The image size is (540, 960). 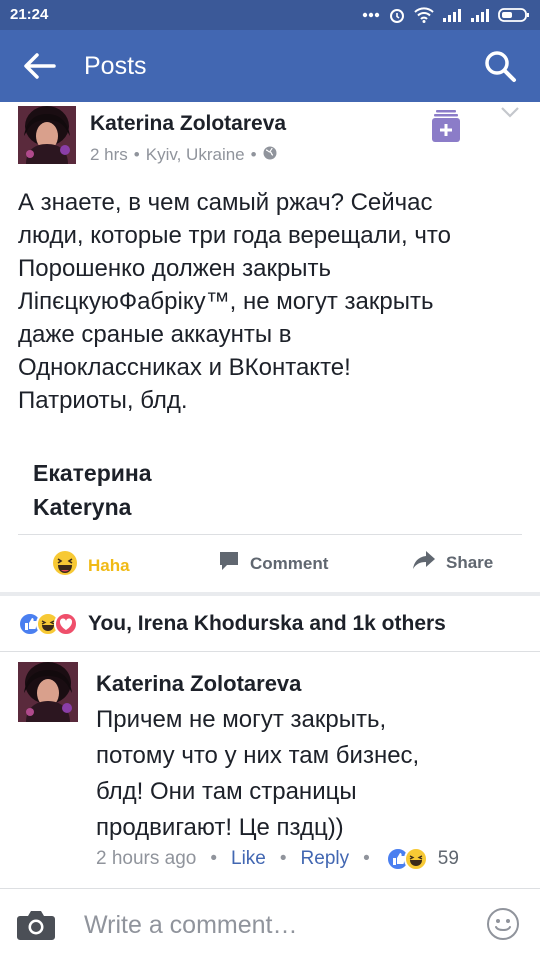 What do you see at coordinates (415, 859) in the screenshot?
I see `haha-reaction-icon` at bounding box center [415, 859].